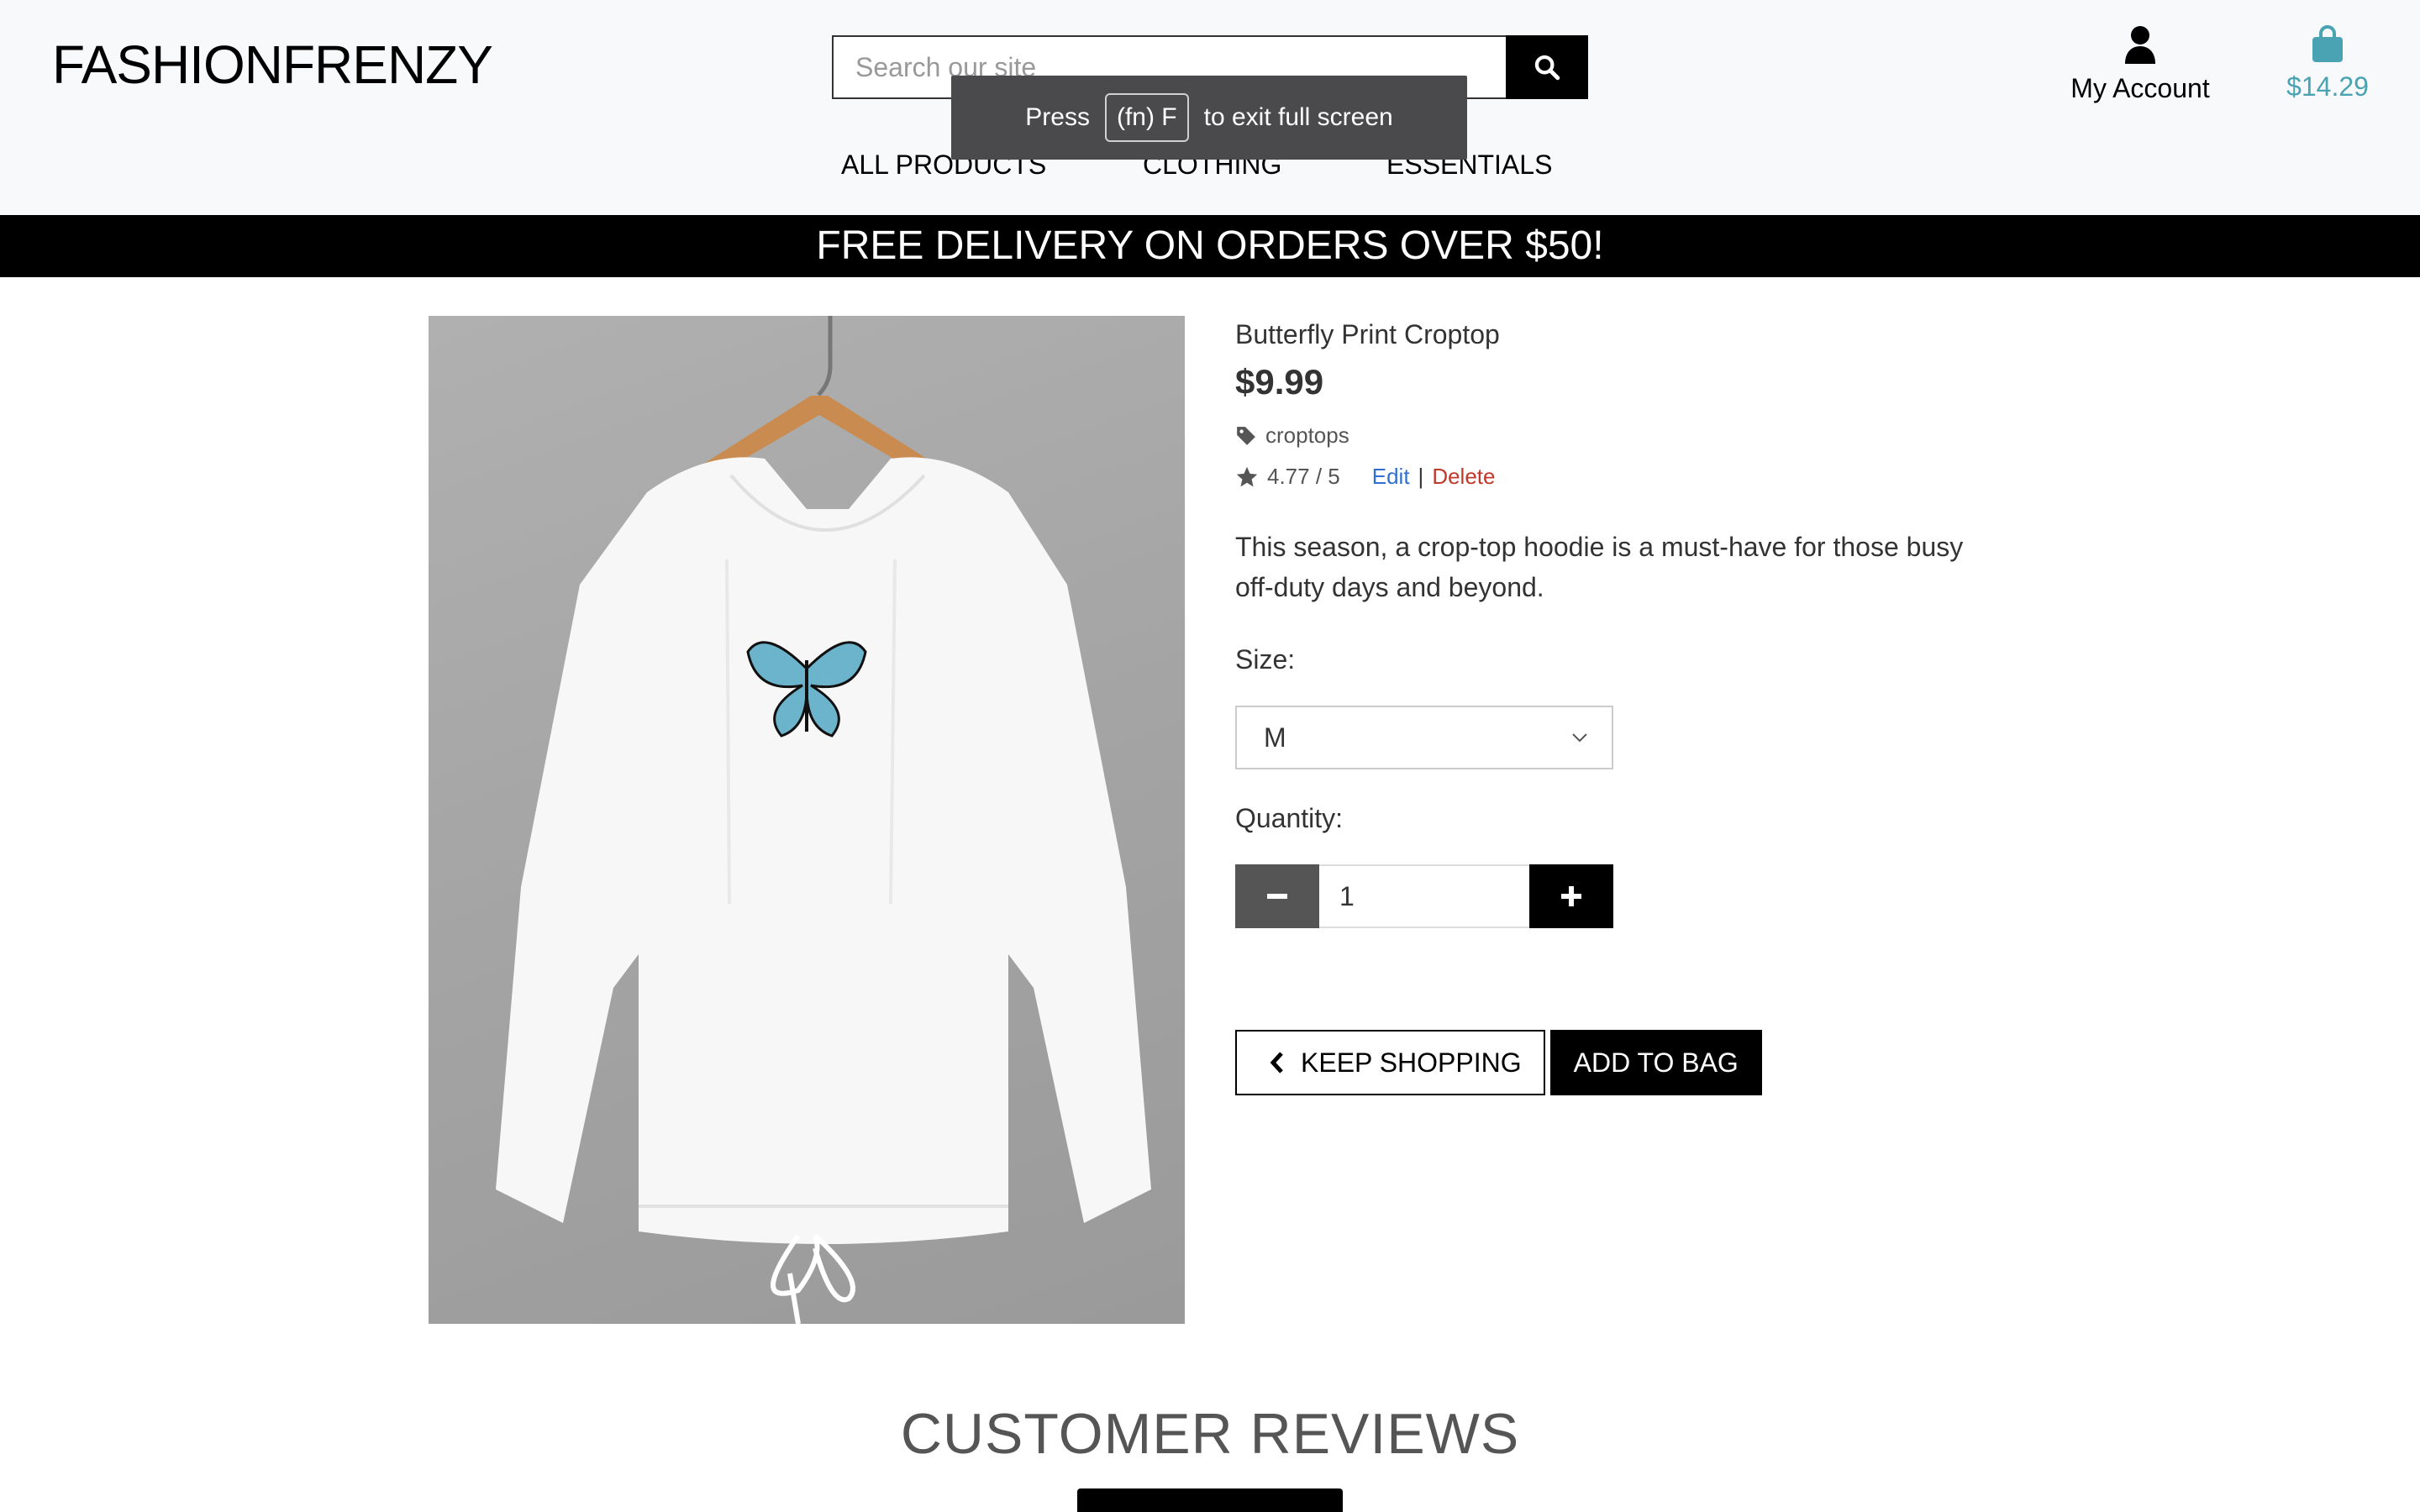 The width and height of the screenshot is (2420, 1512). Describe the element at coordinates (2328, 86) in the screenshot. I see `bag-total: $14.29` at that location.